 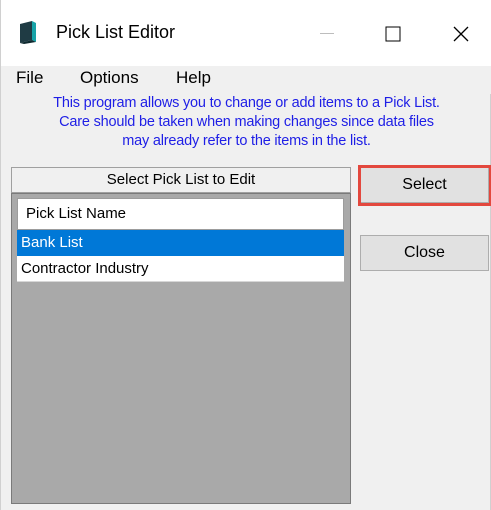 I want to click on menu-help: Help, so click(x=193, y=78).